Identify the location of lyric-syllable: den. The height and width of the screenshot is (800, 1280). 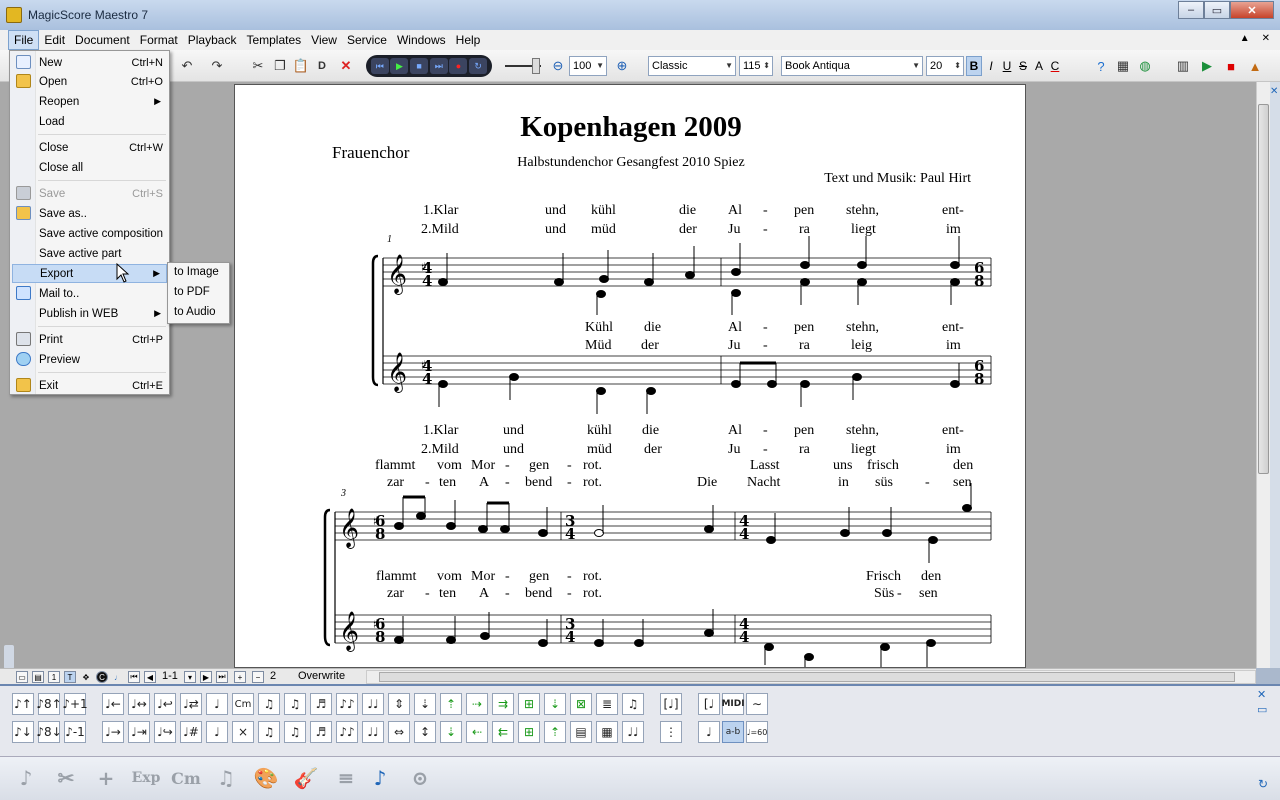
(931, 577).